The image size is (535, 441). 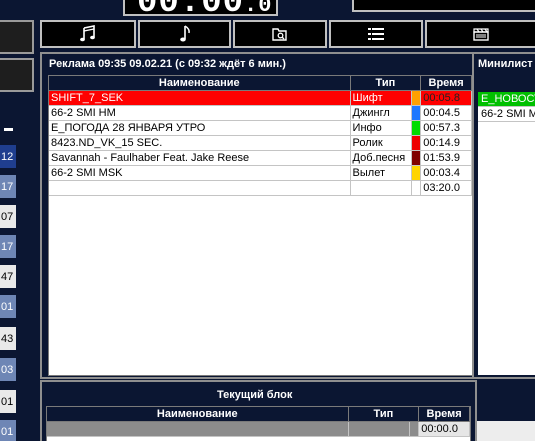 I want to click on table-row: 66-2 SMI MSK Вылет 00:03.4, so click(x=260, y=173).